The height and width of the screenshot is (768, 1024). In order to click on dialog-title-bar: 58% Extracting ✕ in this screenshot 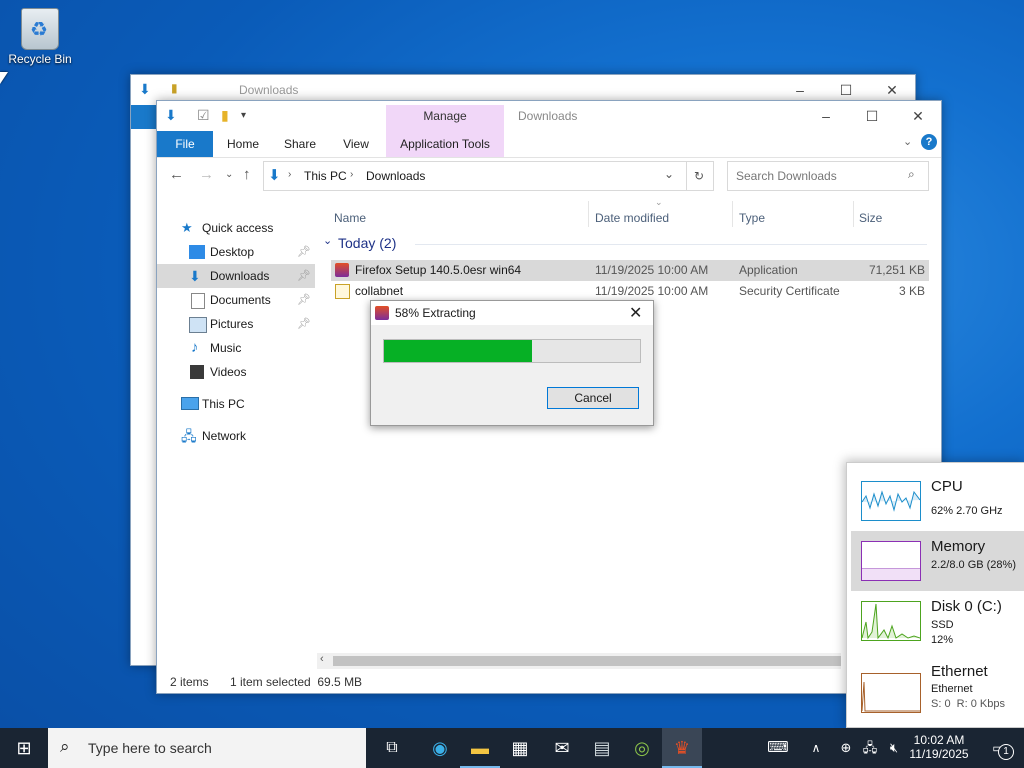, I will do `click(512, 313)`.